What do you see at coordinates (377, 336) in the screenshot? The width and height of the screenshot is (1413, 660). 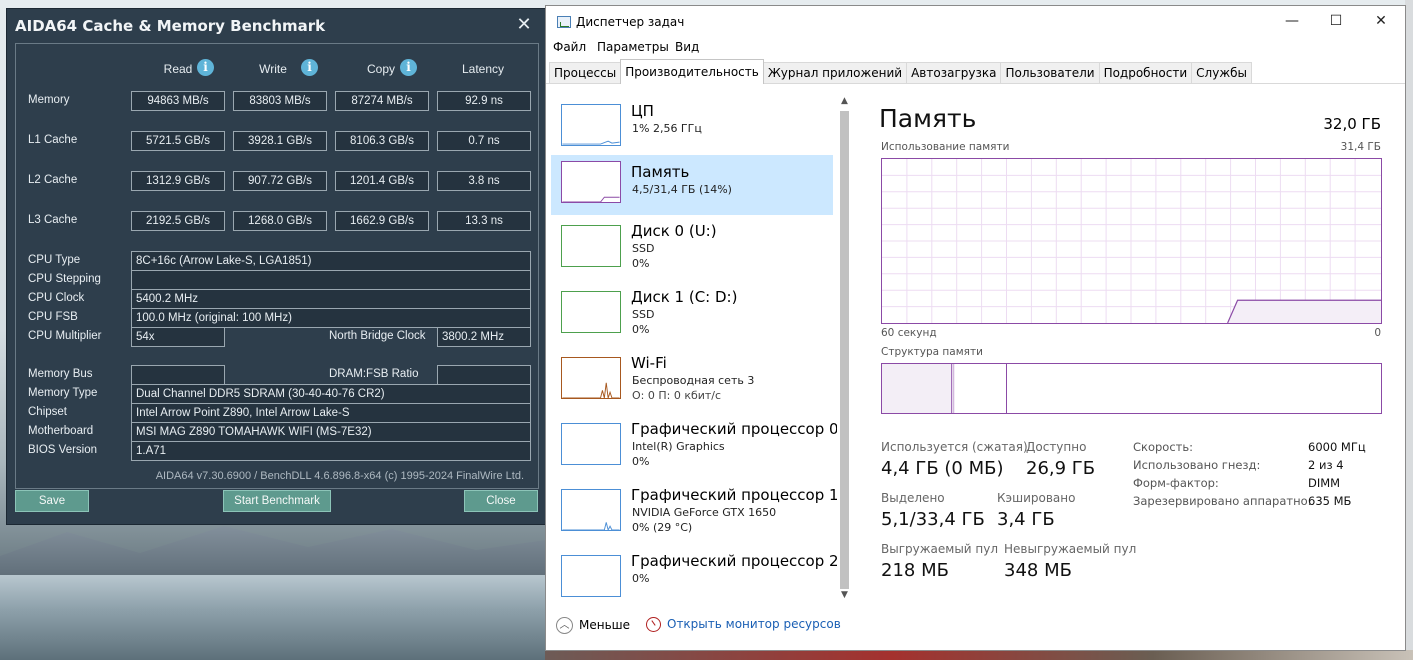 I see `nb-clock-label: North Bridge Clock` at bounding box center [377, 336].